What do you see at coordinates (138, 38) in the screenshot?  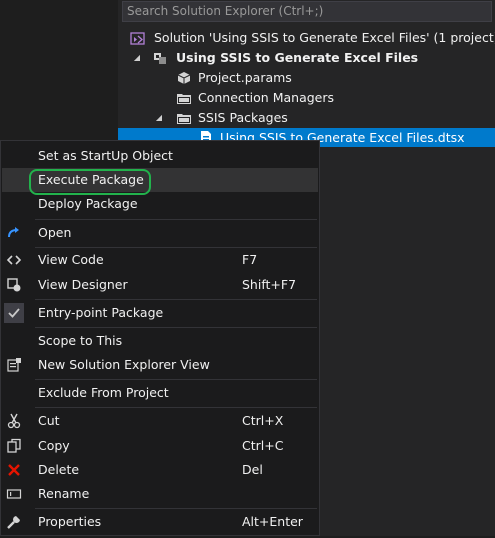 I see `solution-icon` at bounding box center [138, 38].